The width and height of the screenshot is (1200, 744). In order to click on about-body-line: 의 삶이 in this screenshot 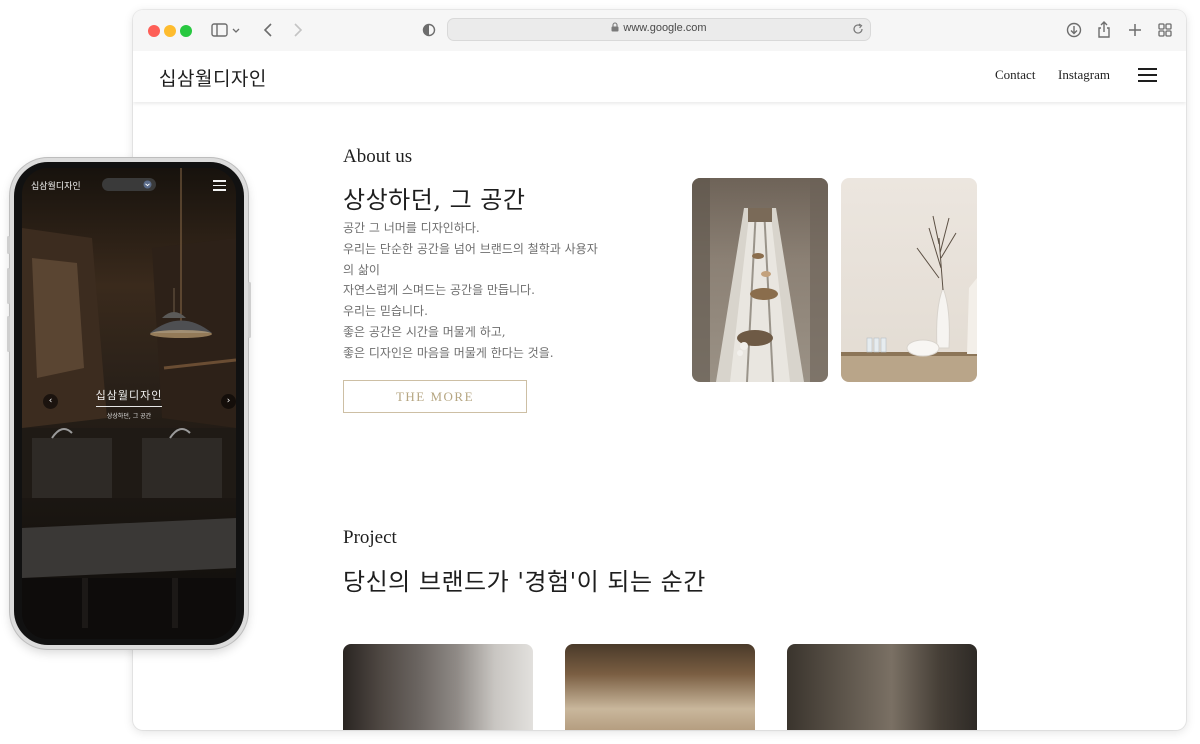, I will do `click(361, 269)`.